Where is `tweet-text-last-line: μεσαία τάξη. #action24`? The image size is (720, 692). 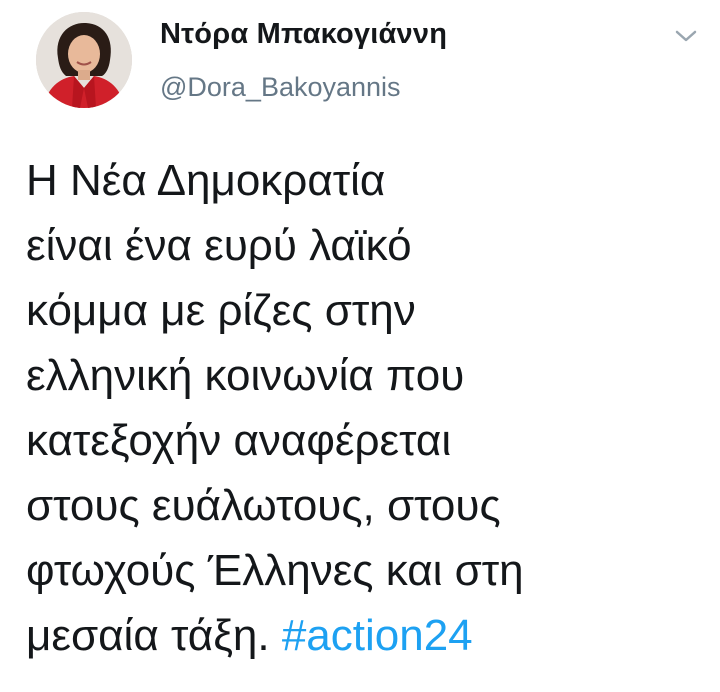 tweet-text-last-line: μεσαία τάξη. #action24 is located at coordinates (366, 635).